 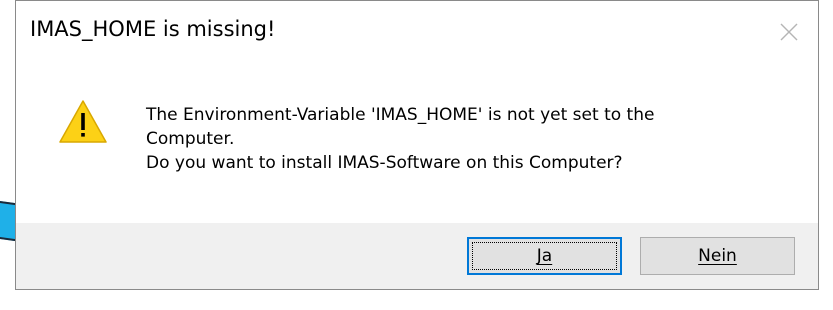 I want to click on dialog-title: IMAS_HOME is missing!, so click(x=153, y=29).